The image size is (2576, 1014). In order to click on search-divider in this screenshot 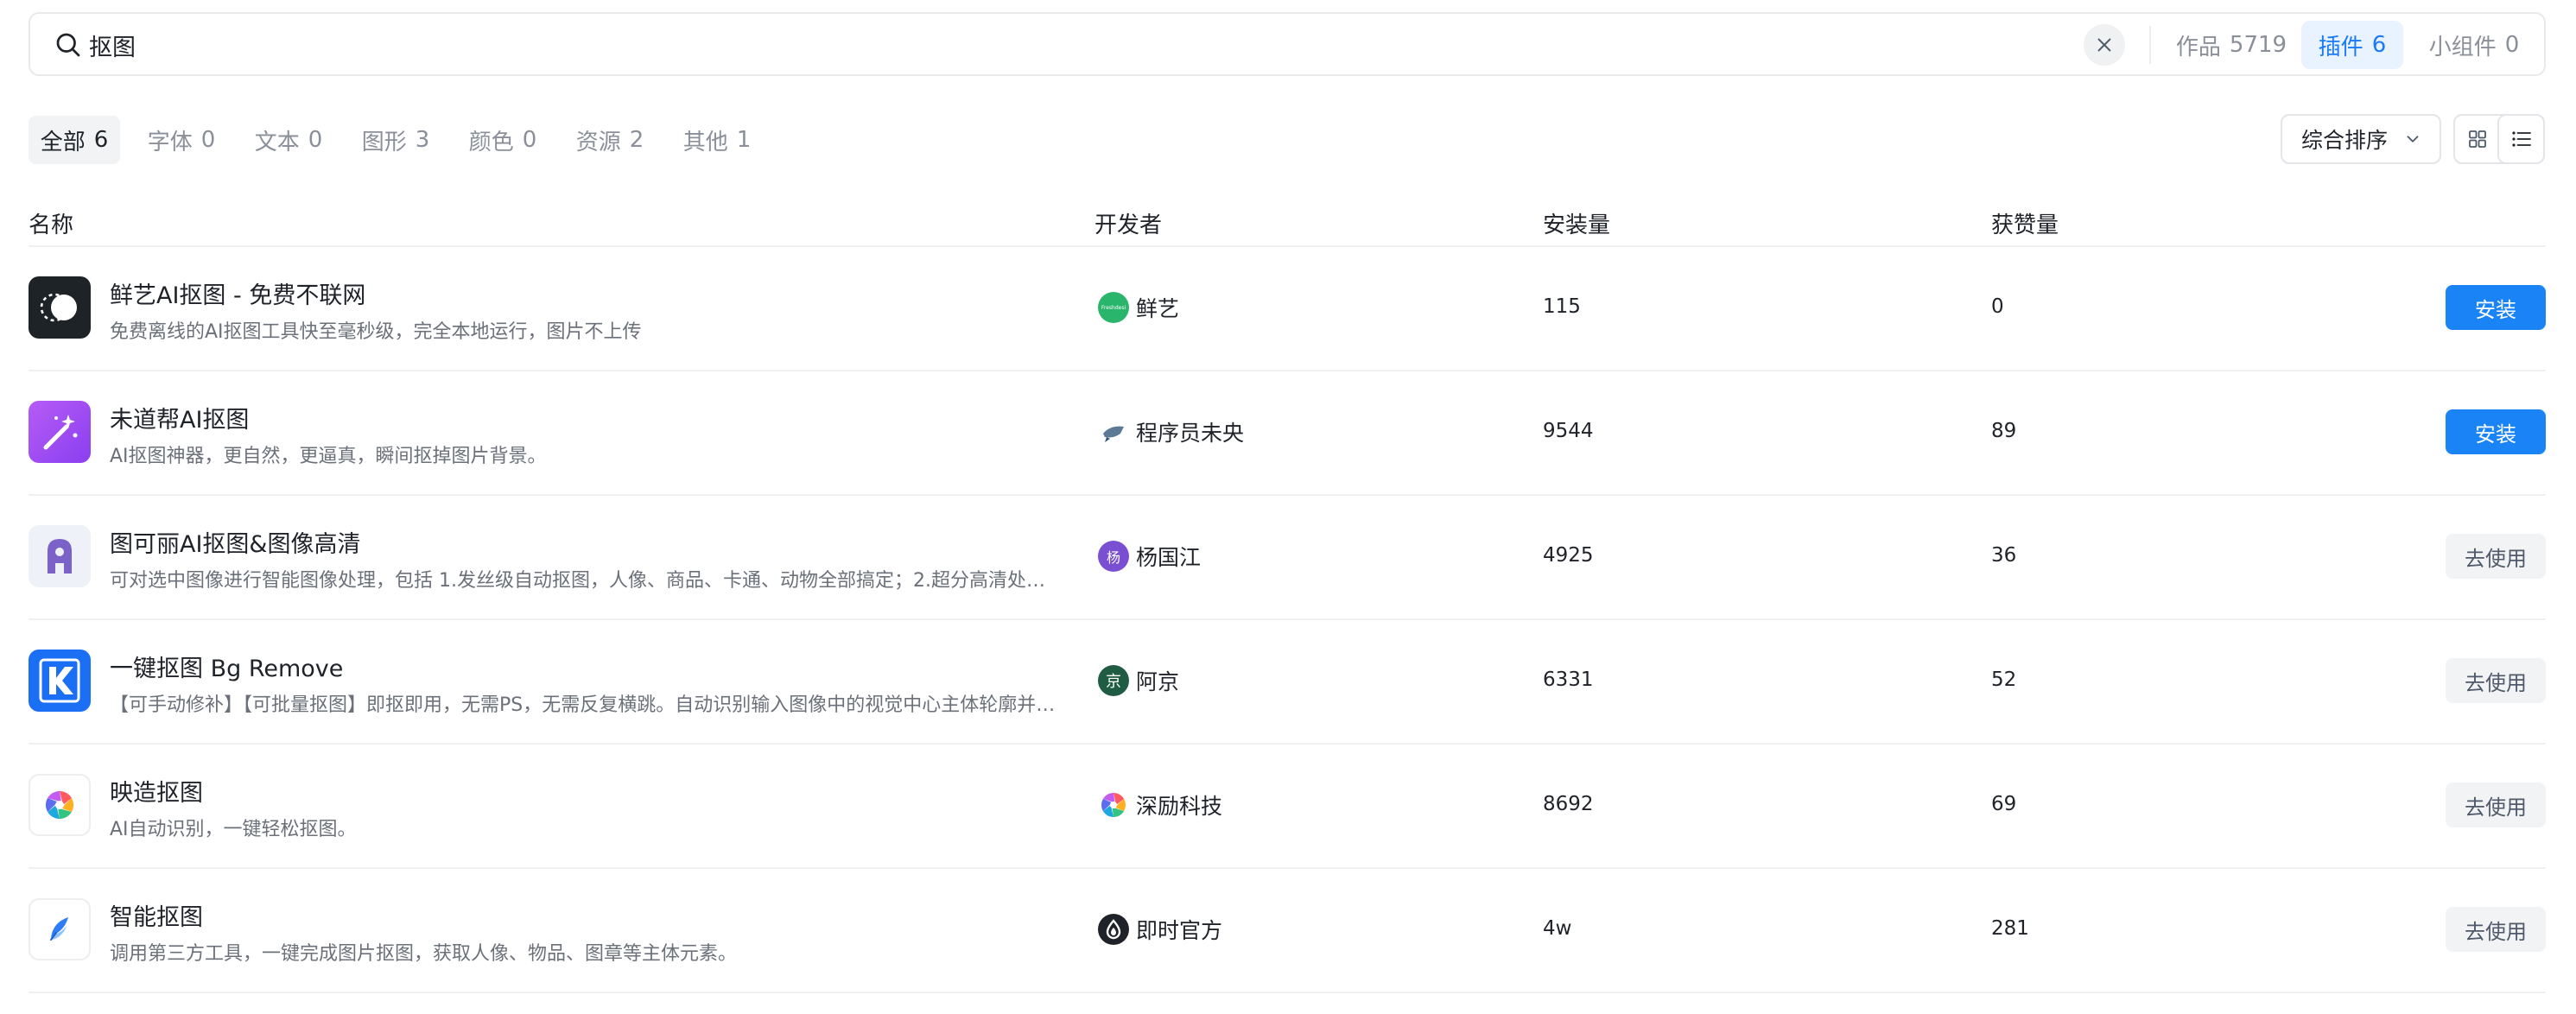, I will do `click(2150, 45)`.